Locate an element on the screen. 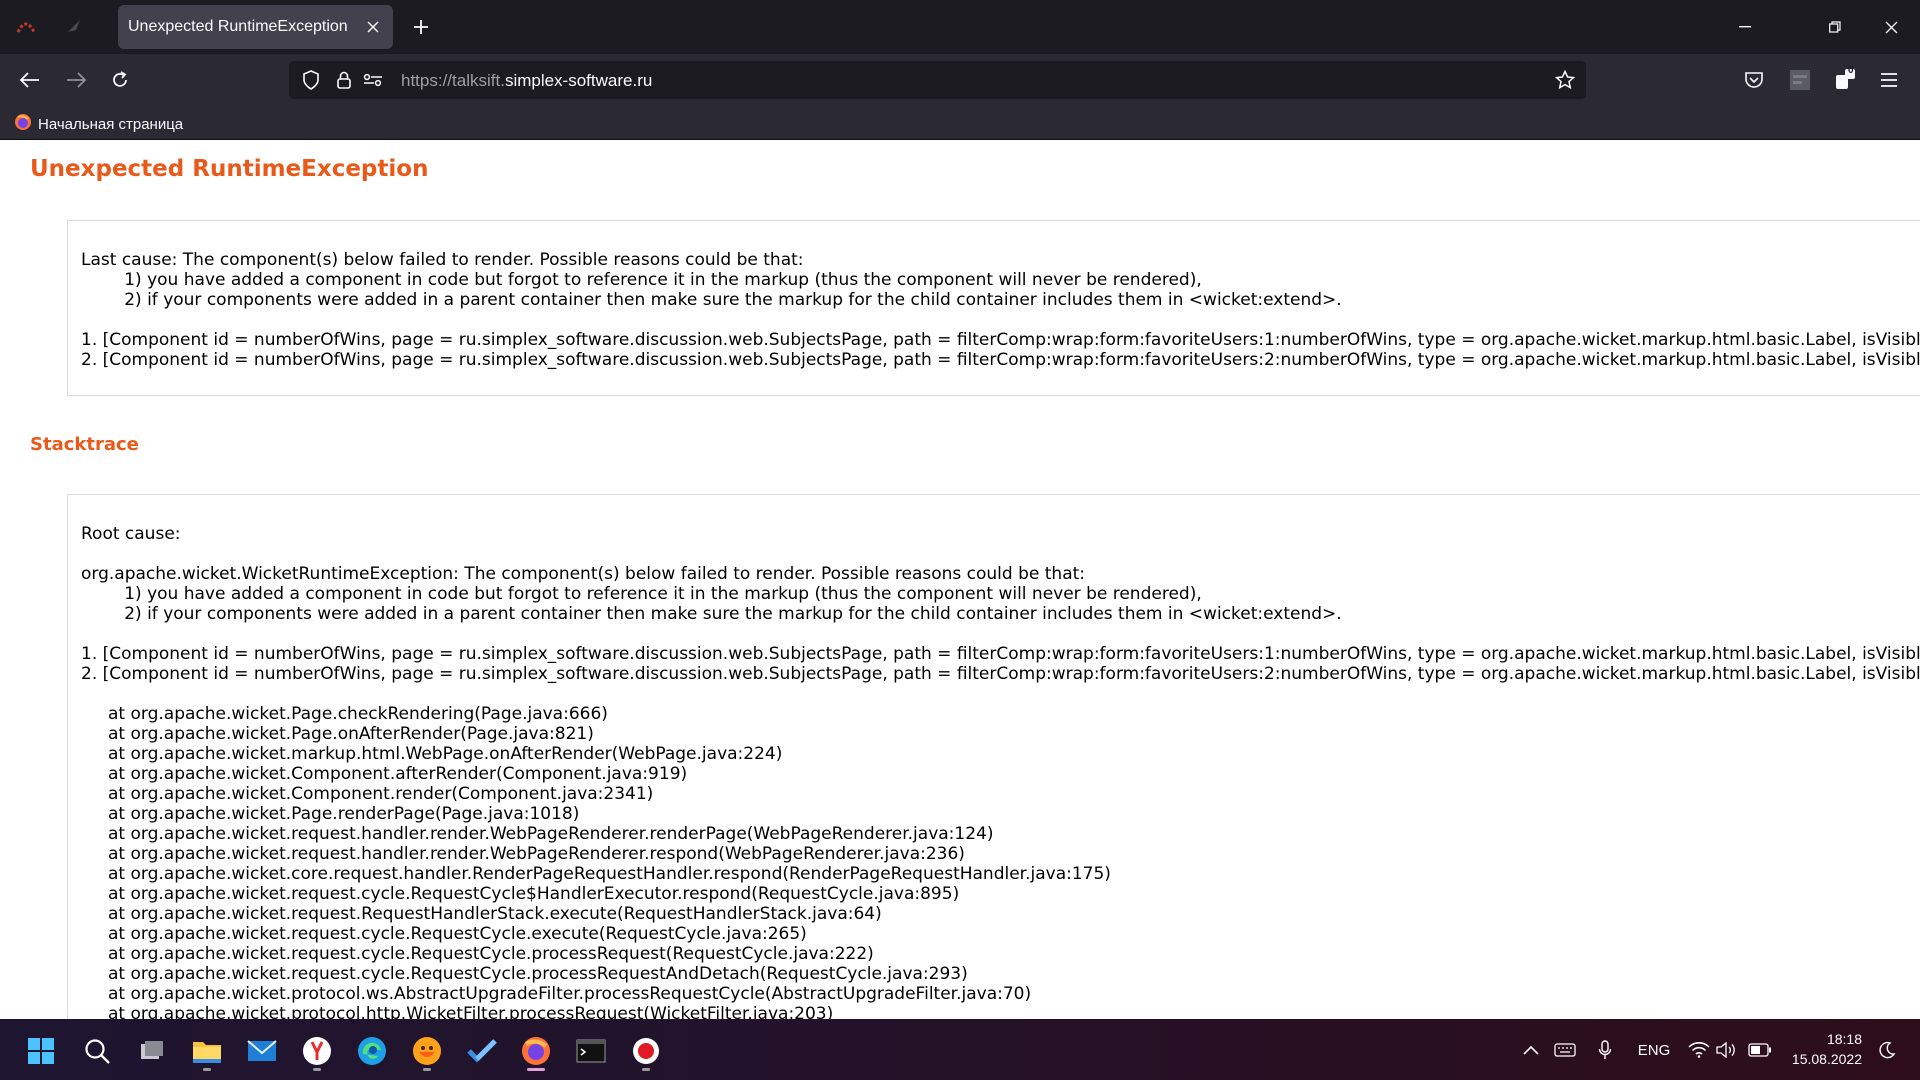 This screenshot has width=1920, height=1080. tab-strip: Unexpected RuntimeException is located at coordinates (960, 27).